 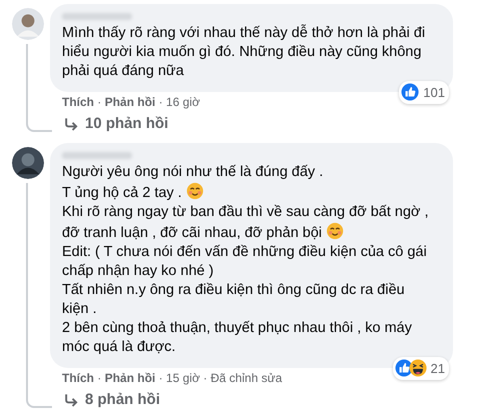 I want to click on comment-text: Tất nhiên n.y ông ra điều kiện thì ông cũng dc ra điều, so click(x=233, y=290).